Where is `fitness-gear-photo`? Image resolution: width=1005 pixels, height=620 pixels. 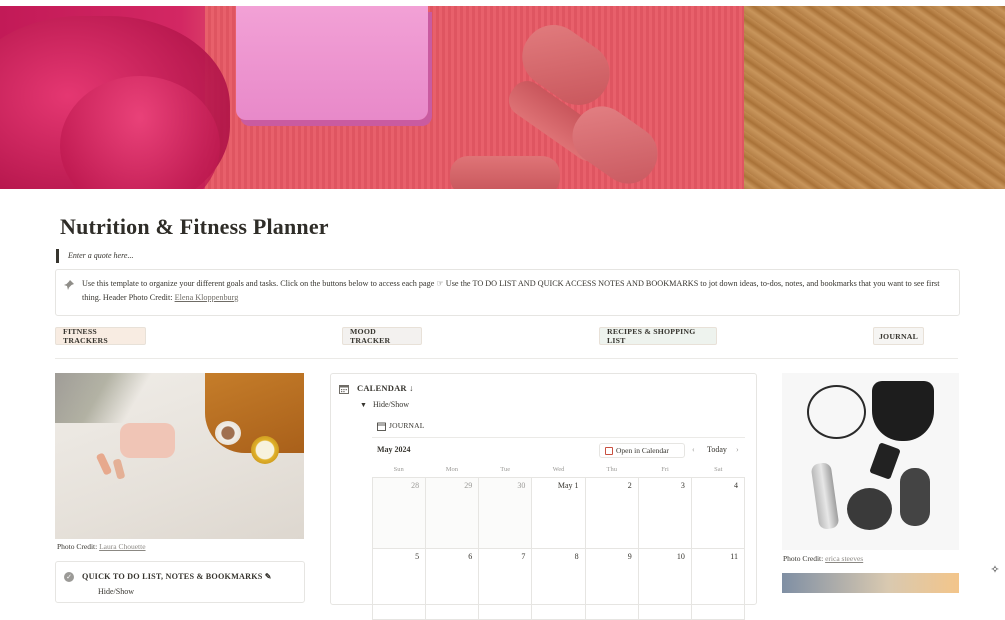
fitness-gear-photo is located at coordinates (870, 461).